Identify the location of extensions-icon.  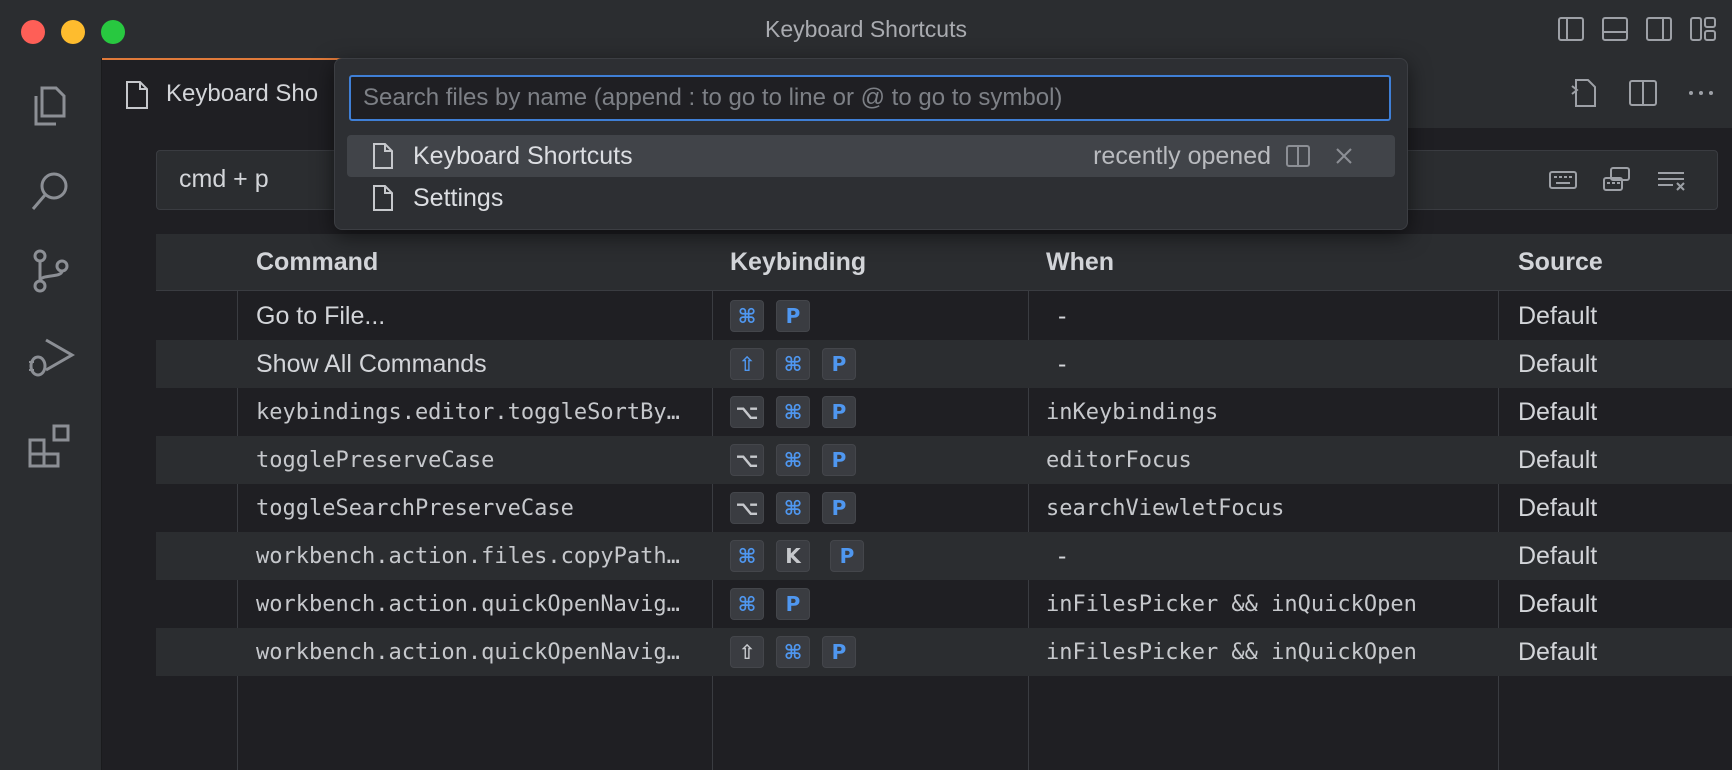
(51, 445).